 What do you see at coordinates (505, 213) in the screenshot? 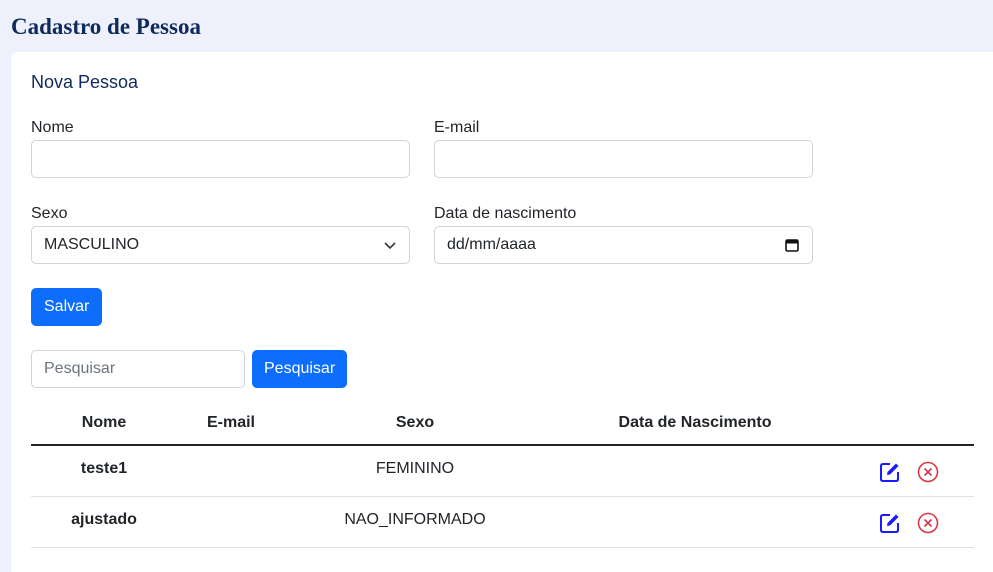
I see `nascimento-label: Data de nascimento` at bounding box center [505, 213].